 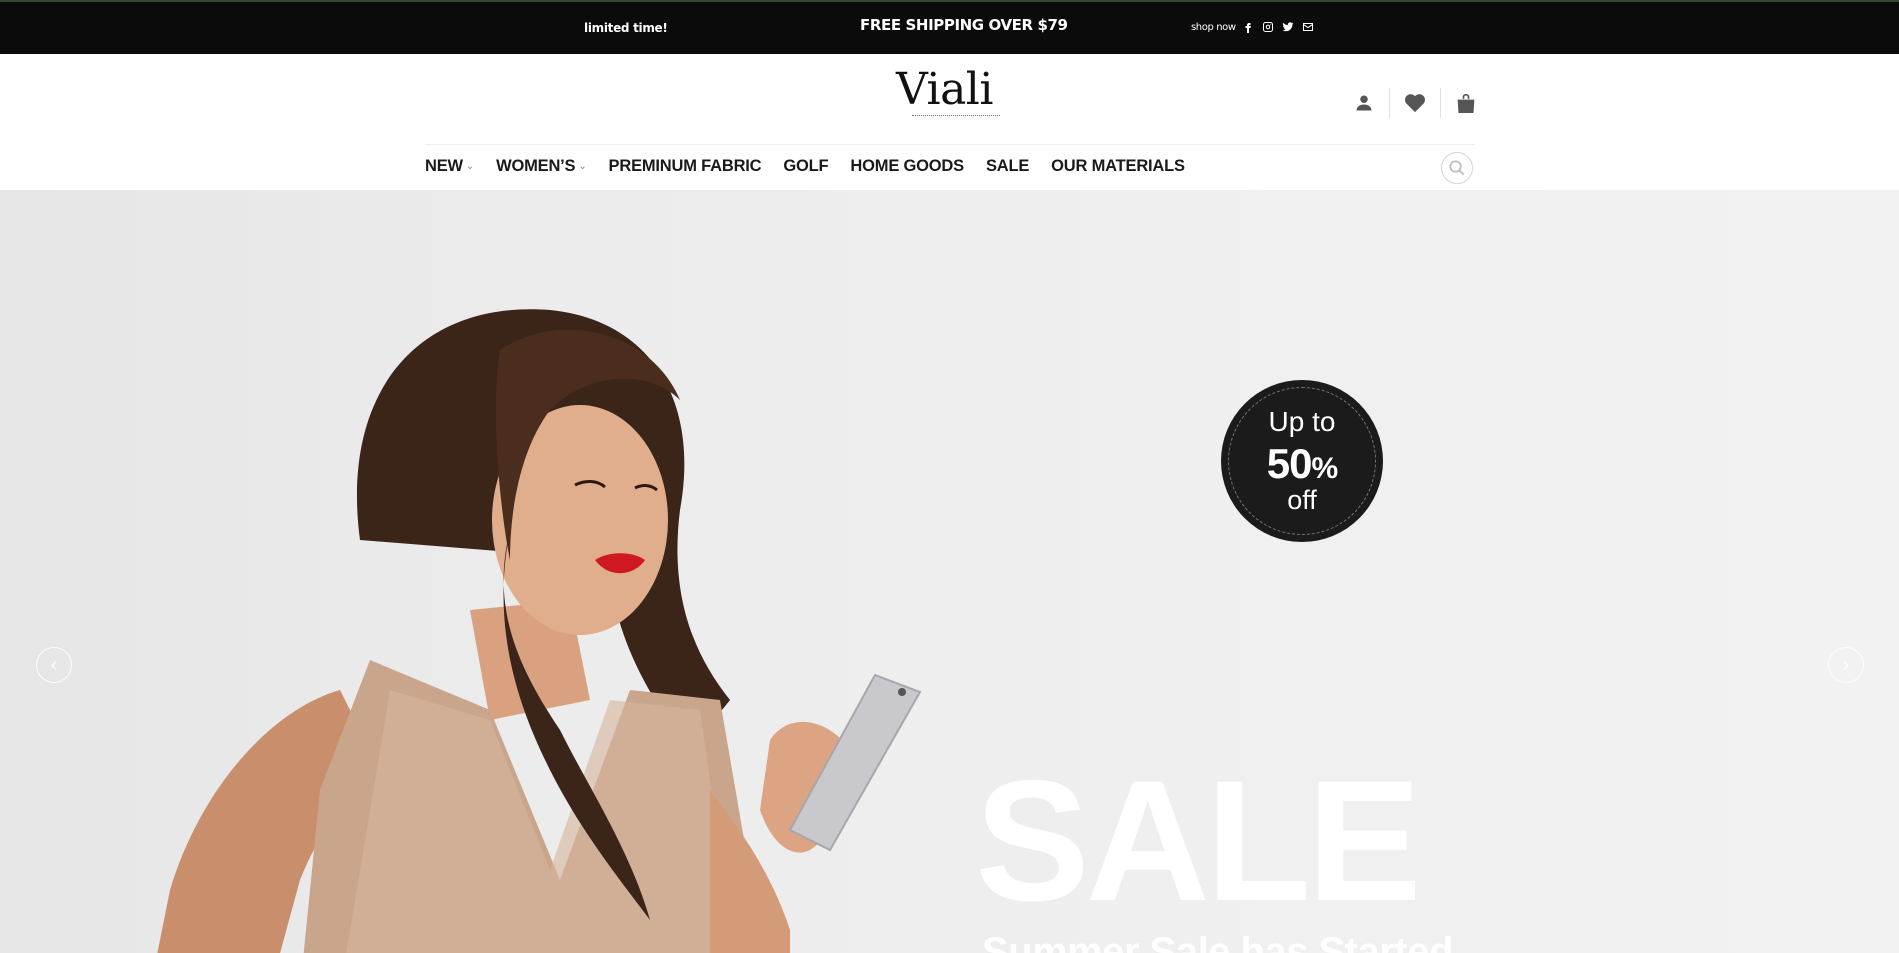 I want to click on nav-item-label: HOME GOODS, so click(x=907, y=166).